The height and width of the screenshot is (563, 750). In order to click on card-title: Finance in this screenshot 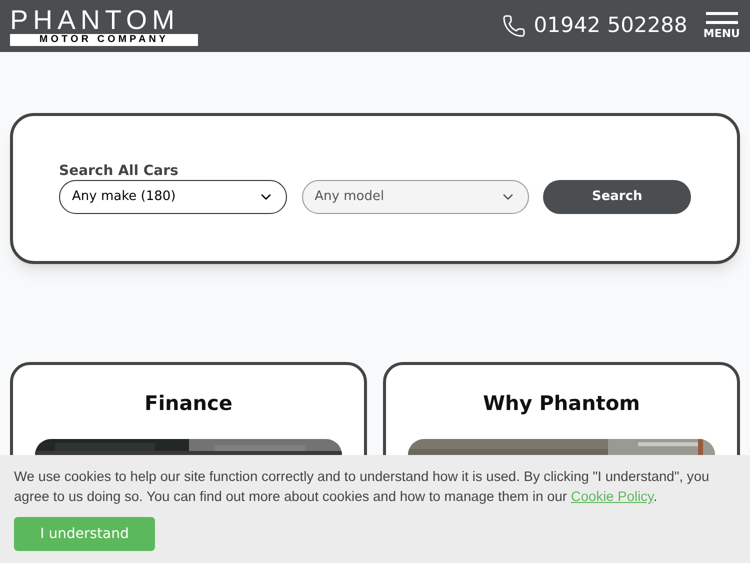, I will do `click(189, 403)`.